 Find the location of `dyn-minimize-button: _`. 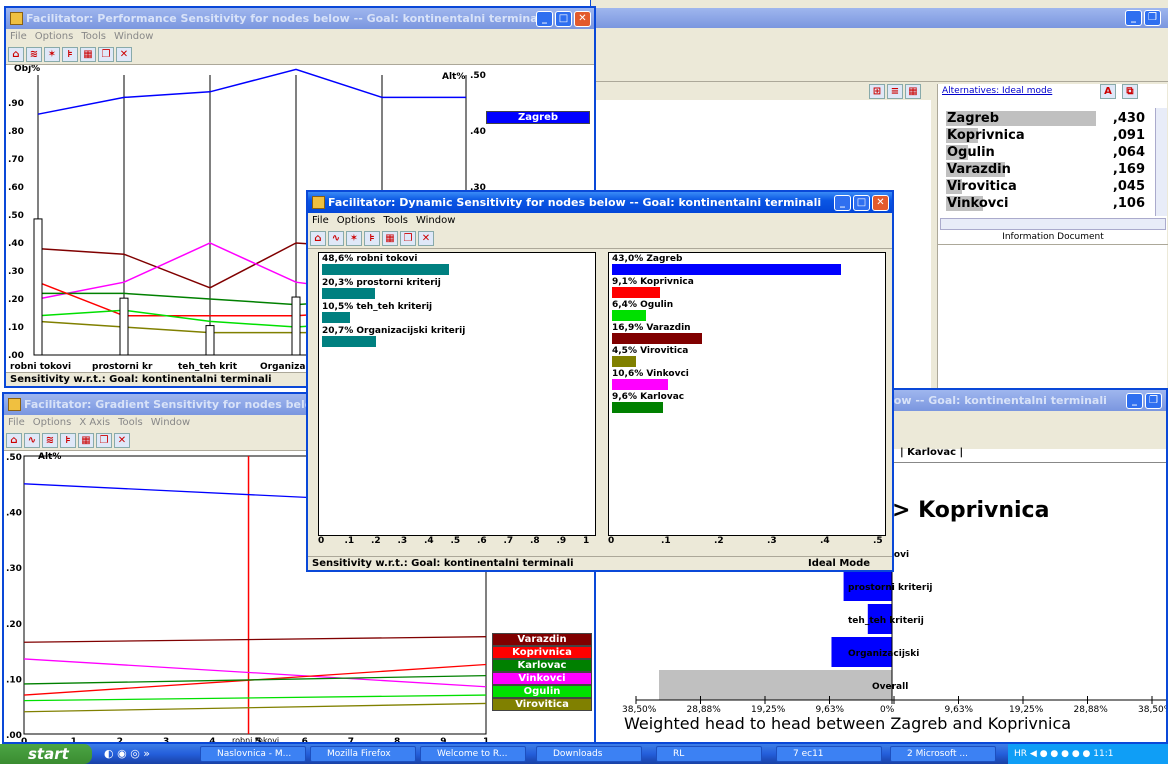

dyn-minimize-button: _ is located at coordinates (842, 203).